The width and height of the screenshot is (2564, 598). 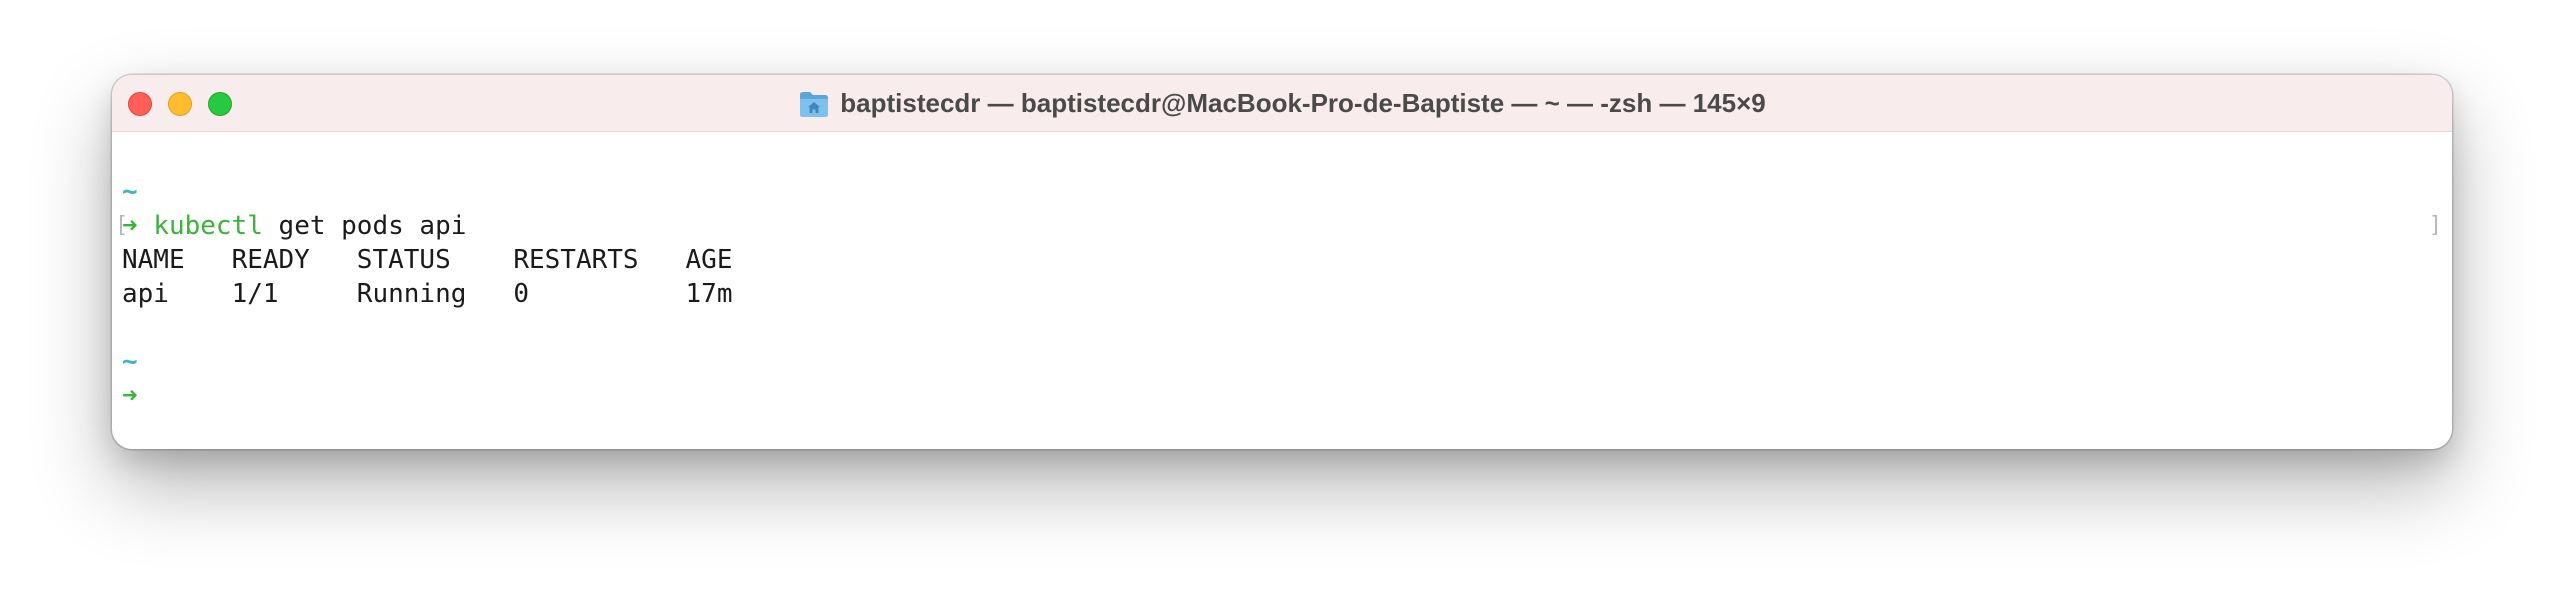 I want to click on output-table-header: NAME READY STATUS RESTARTS AGE, so click(x=427, y=260).